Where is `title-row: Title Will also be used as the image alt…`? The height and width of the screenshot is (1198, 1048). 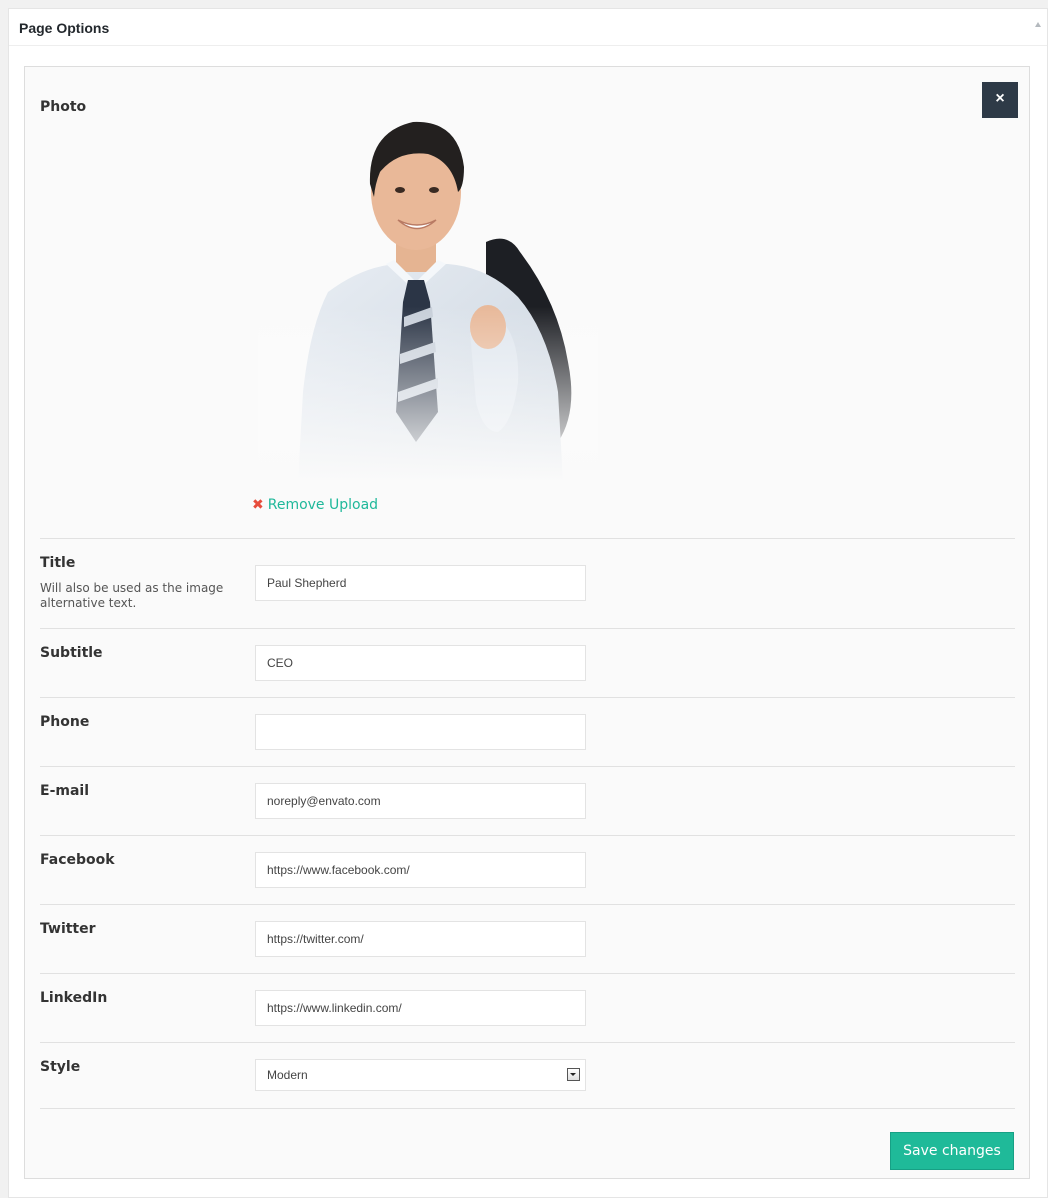
title-row: Title Will also be used as the image alt… is located at coordinates (527, 584).